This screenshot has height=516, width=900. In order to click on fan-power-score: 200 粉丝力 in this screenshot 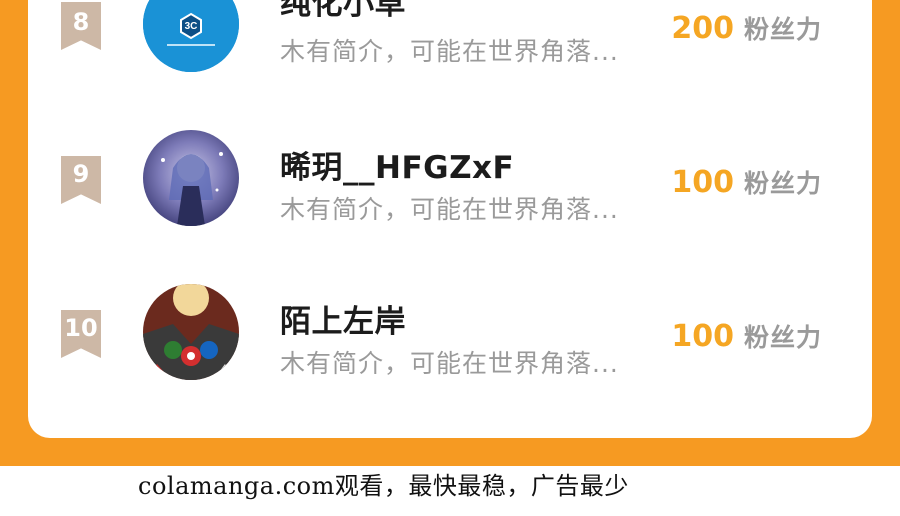, I will do `click(746, 28)`.